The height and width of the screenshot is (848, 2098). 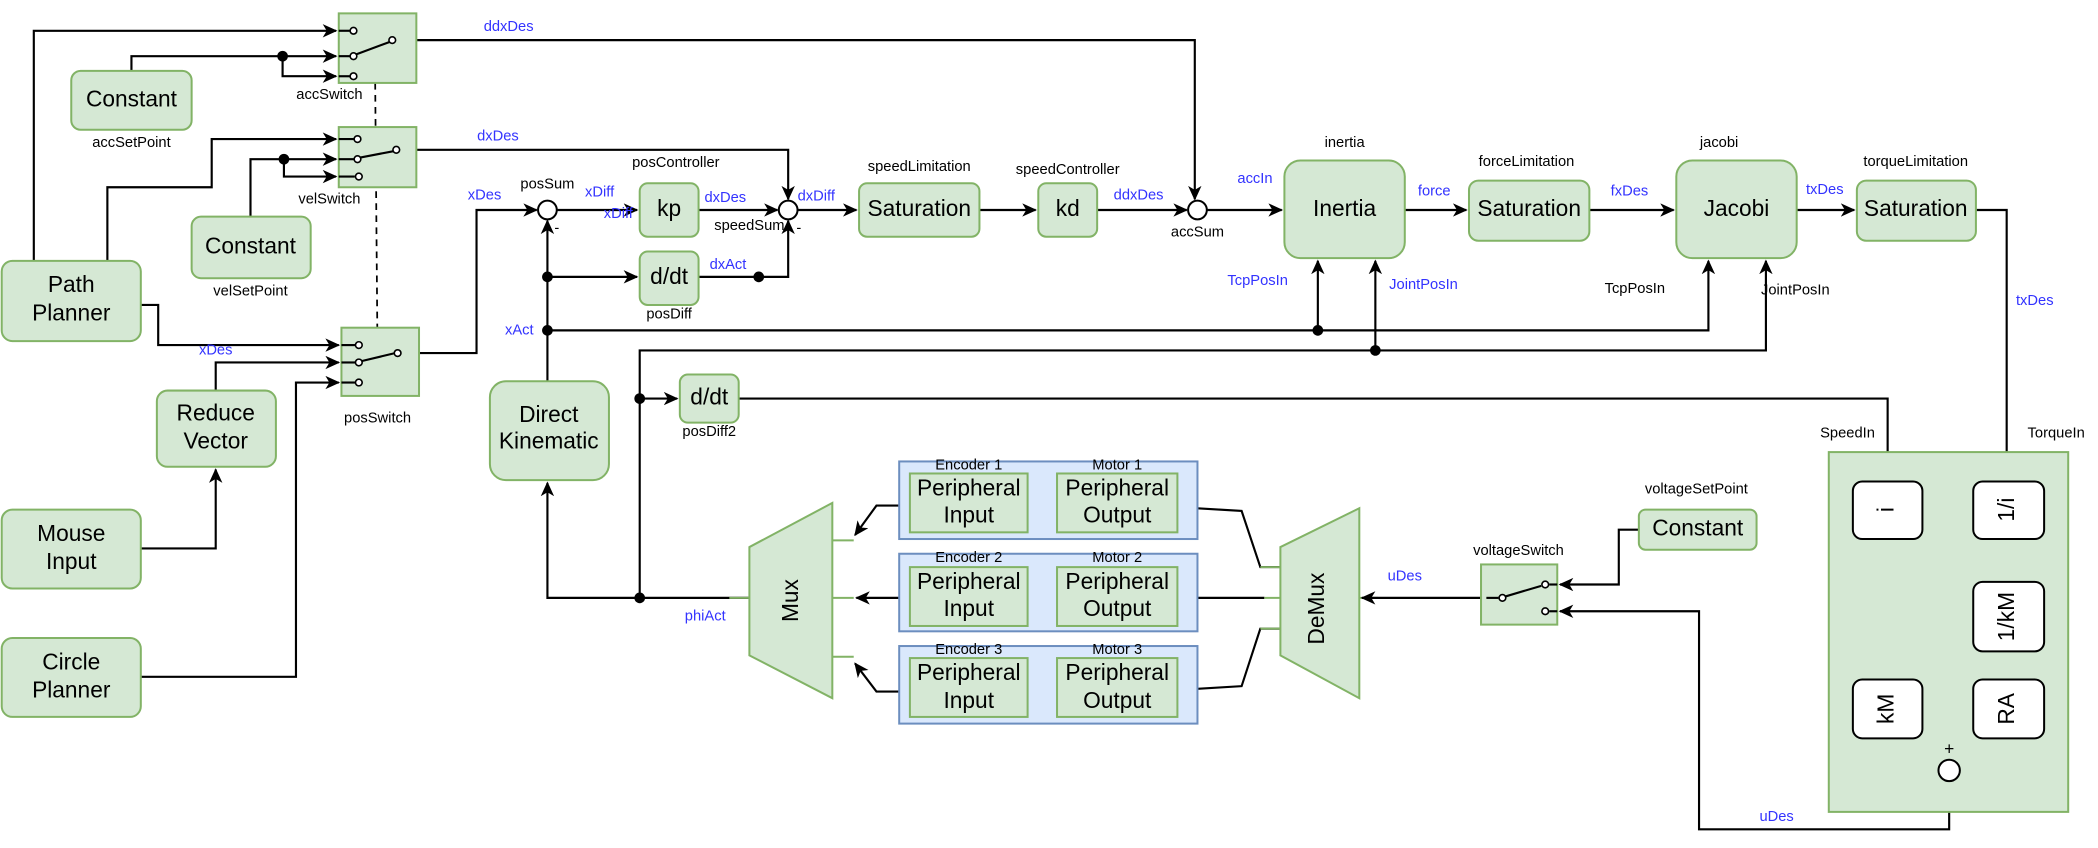 What do you see at coordinates (250, 292) in the screenshot?
I see `block-label: velSetPoint` at bounding box center [250, 292].